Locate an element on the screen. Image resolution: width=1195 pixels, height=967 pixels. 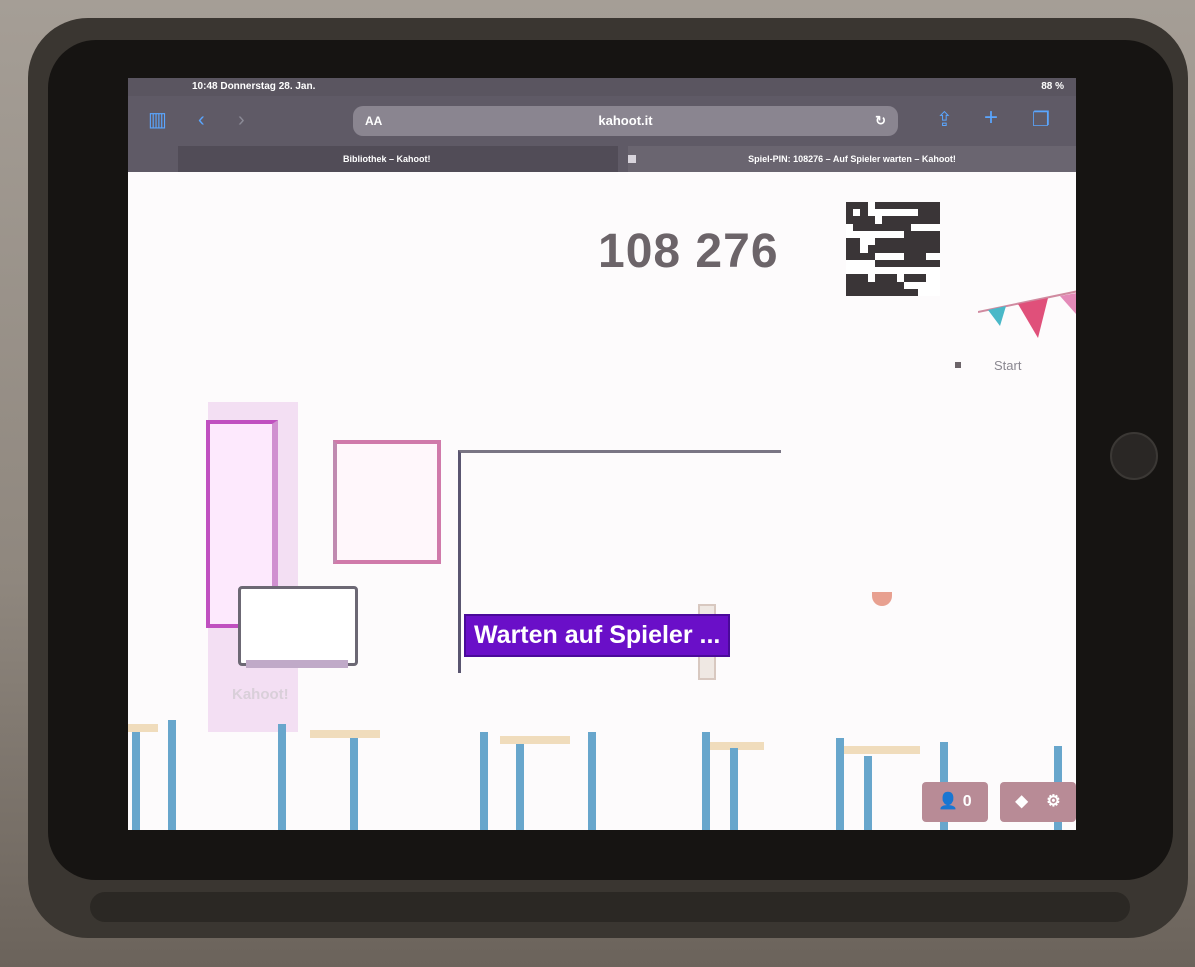
status-time: 10:48 Donnerstag 28. Jan. is located at coordinates (254, 86).